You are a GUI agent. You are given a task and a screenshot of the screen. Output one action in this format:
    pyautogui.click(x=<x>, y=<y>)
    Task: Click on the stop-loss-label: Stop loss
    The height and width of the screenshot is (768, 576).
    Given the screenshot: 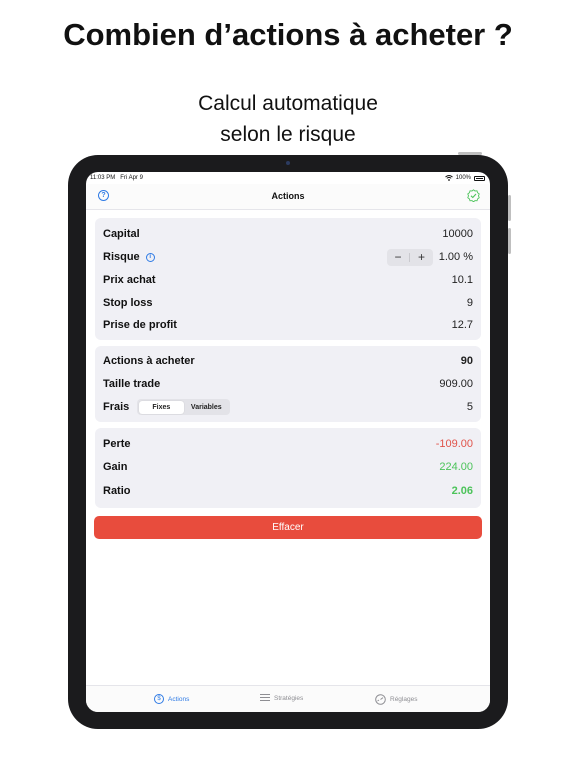 What is the action you would take?
    pyautogui.click(x=128, y=303)
    